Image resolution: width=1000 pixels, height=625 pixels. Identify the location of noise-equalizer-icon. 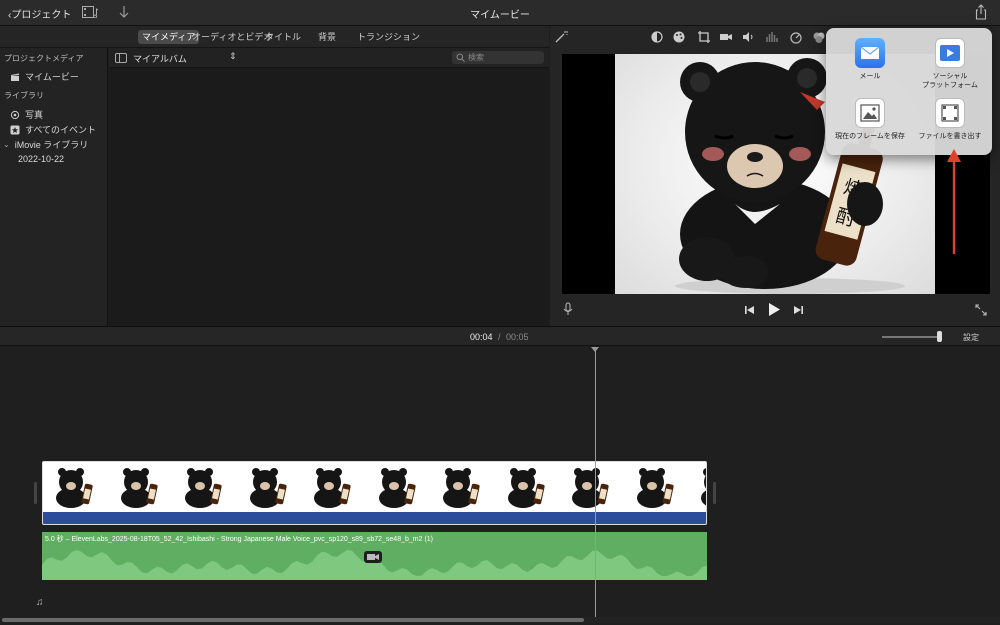
(772, 37).